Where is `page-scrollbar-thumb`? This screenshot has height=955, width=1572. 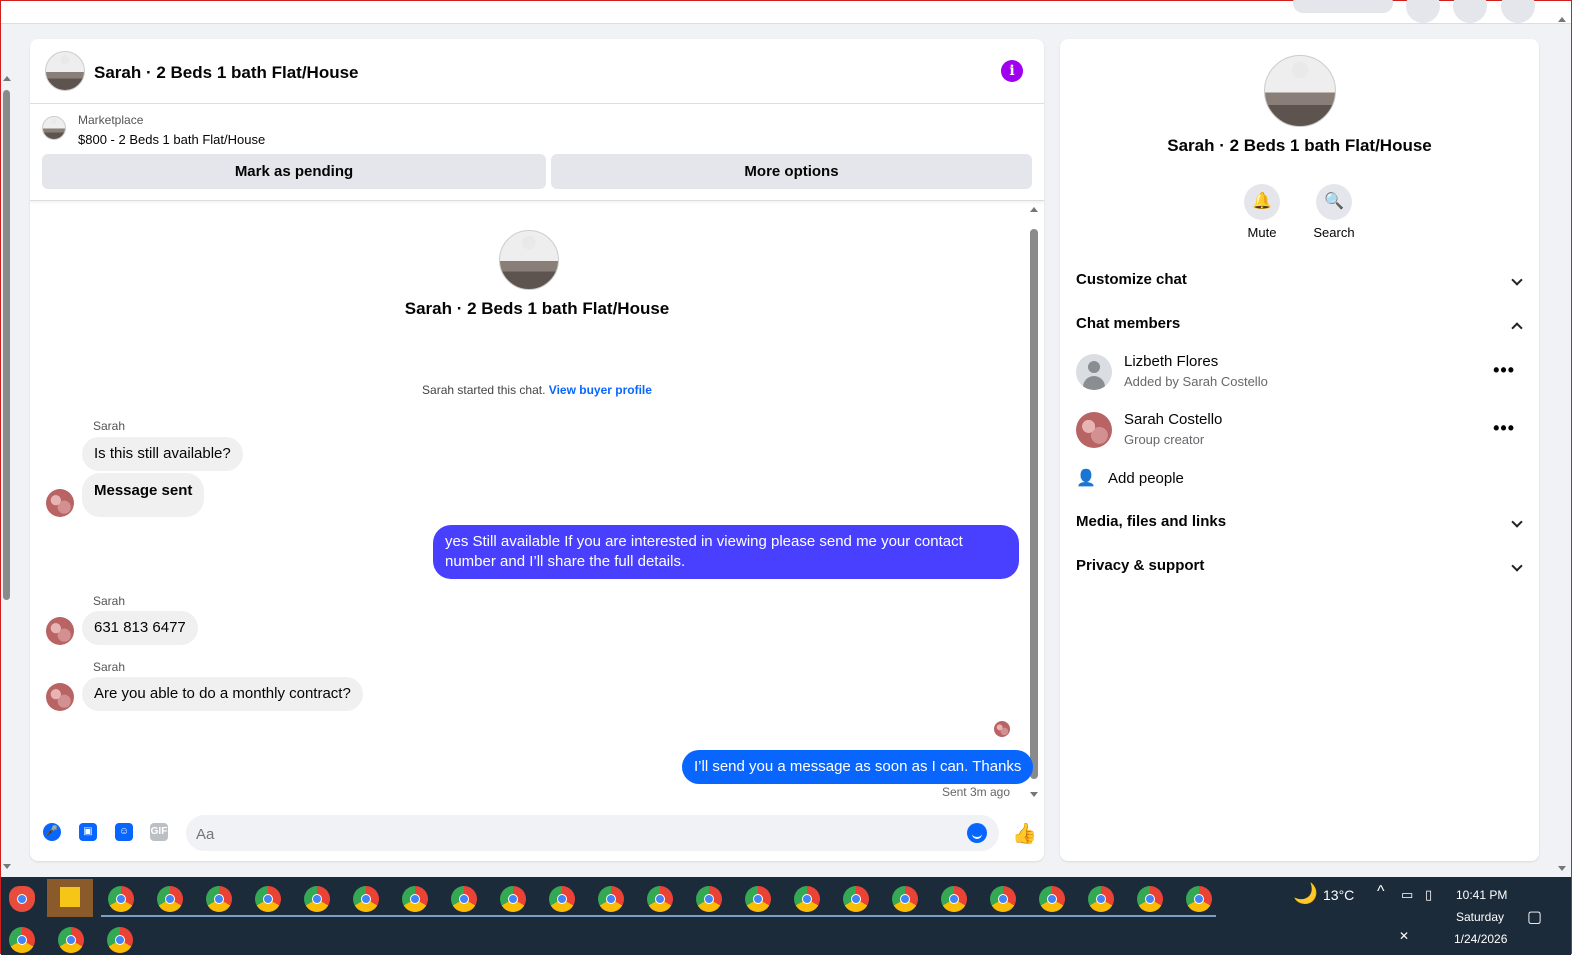
page-scrollbar-thumb is located at coordinates (6, 345).